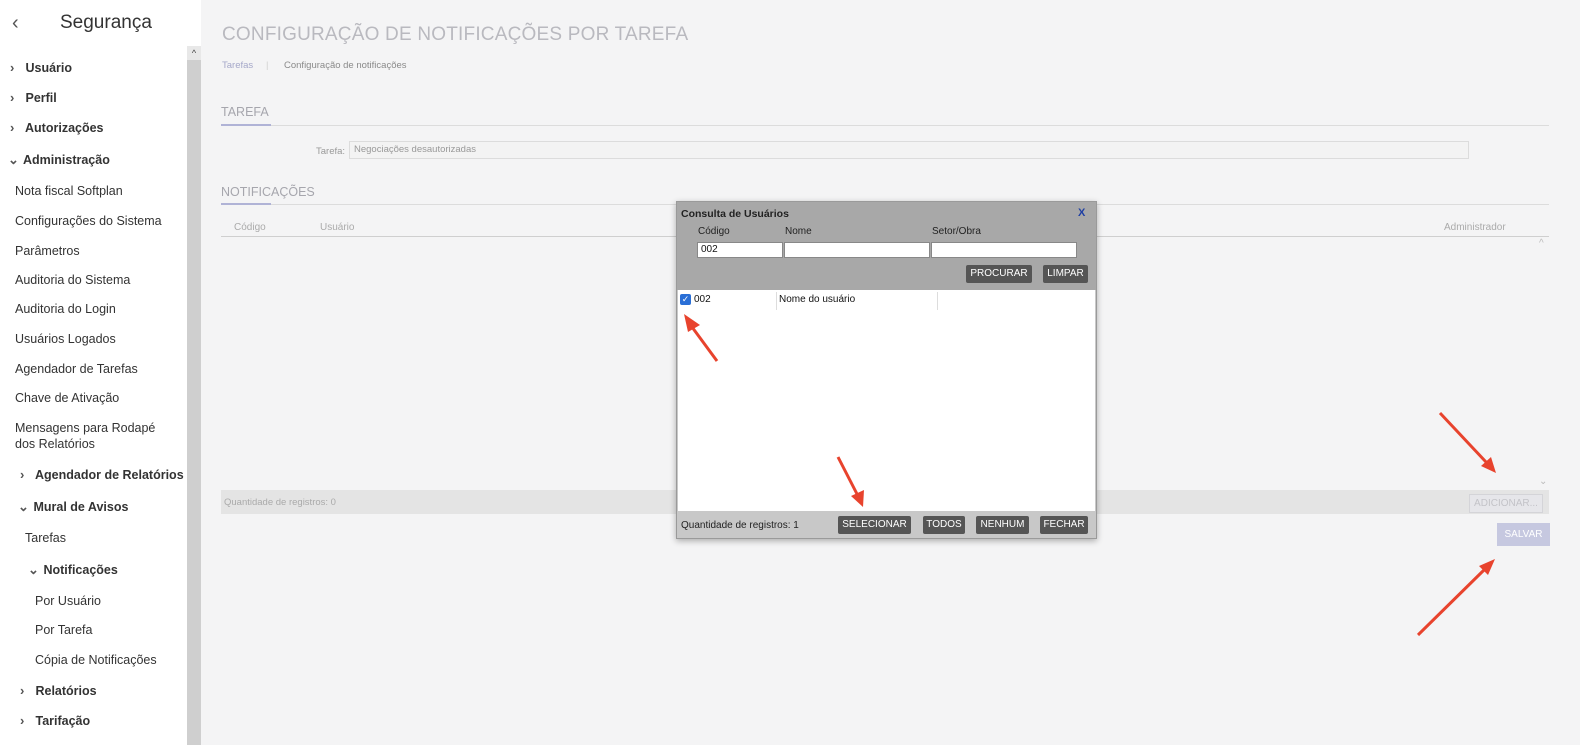 Image resolution: width=1580 pixels, height=745 pixels. Describe the element at coordinates (735, 214) in the screenshot. I see `modal-title: Consulta de Usuários` at that location.